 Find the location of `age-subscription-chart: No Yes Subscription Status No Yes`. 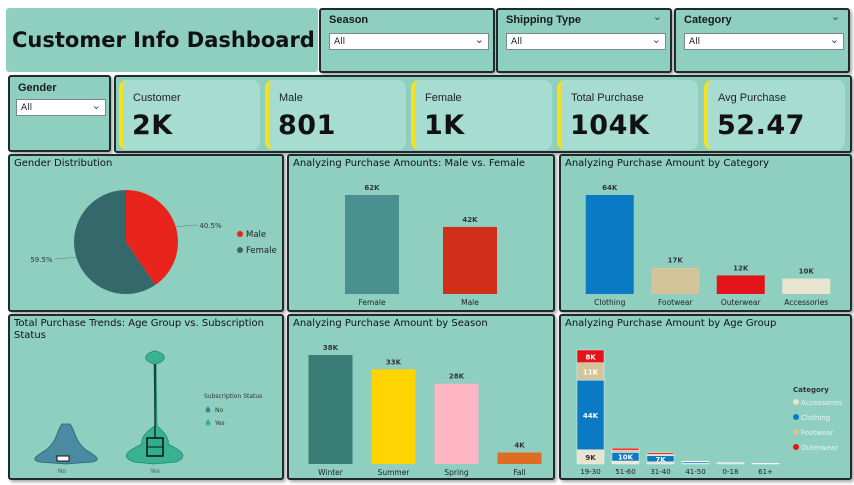

age-subscription-chart: No Yes Subscription Status No Yes is located at coordinates (148, 412).